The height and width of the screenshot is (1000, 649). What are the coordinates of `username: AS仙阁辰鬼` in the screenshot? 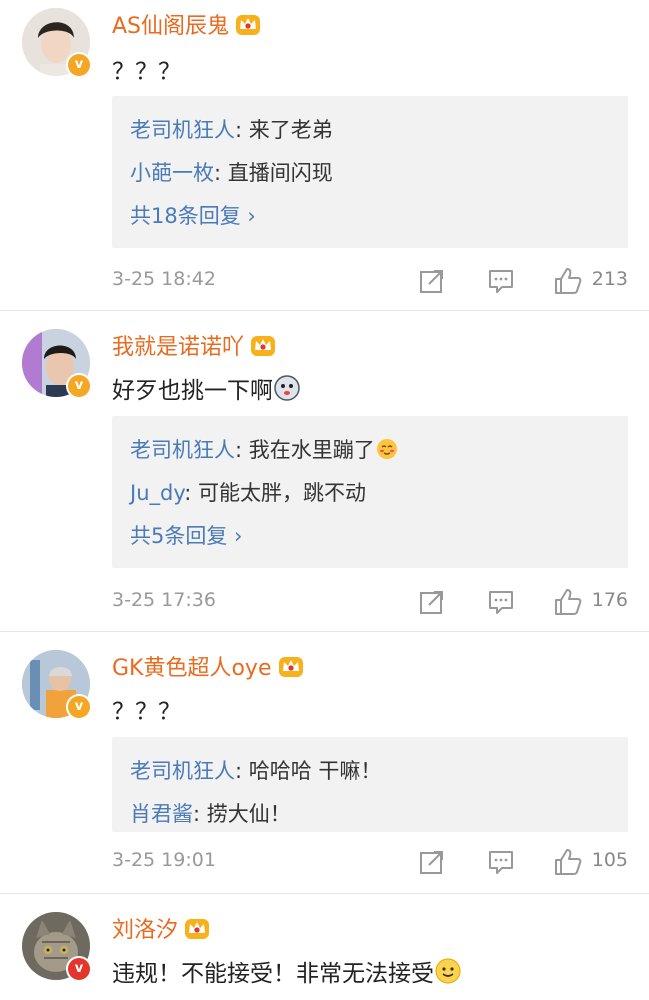 It's located at (186, 24).